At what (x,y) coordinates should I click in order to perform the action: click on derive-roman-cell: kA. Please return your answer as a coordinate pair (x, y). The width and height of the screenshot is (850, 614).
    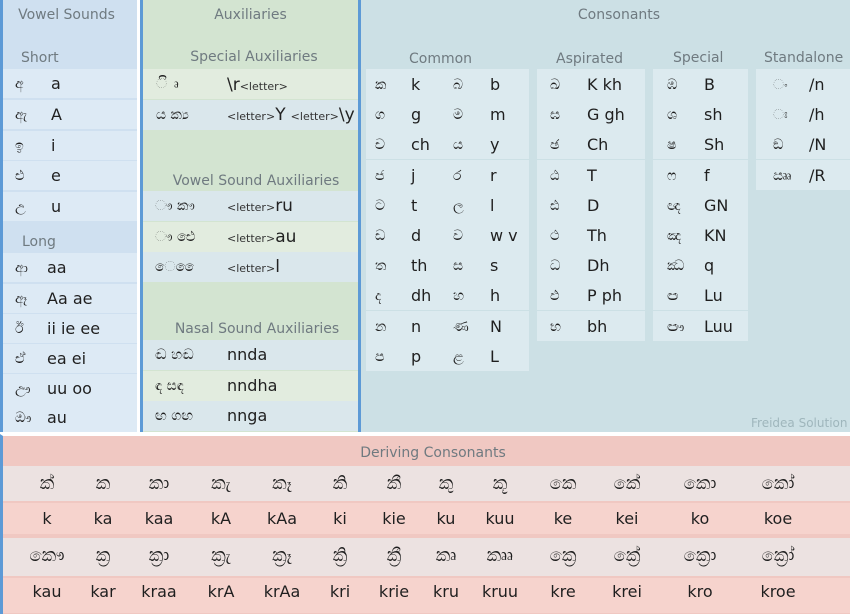
    Looking at the image, I should click on (221, 519).